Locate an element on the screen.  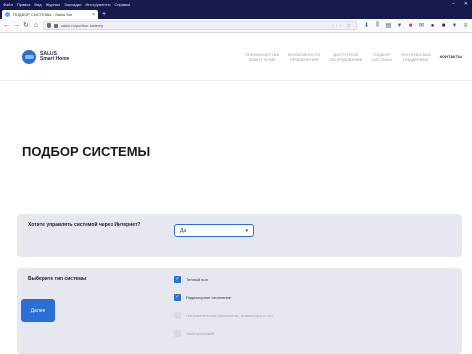
close-tab-icon: × is located at coordinates (93, 15).